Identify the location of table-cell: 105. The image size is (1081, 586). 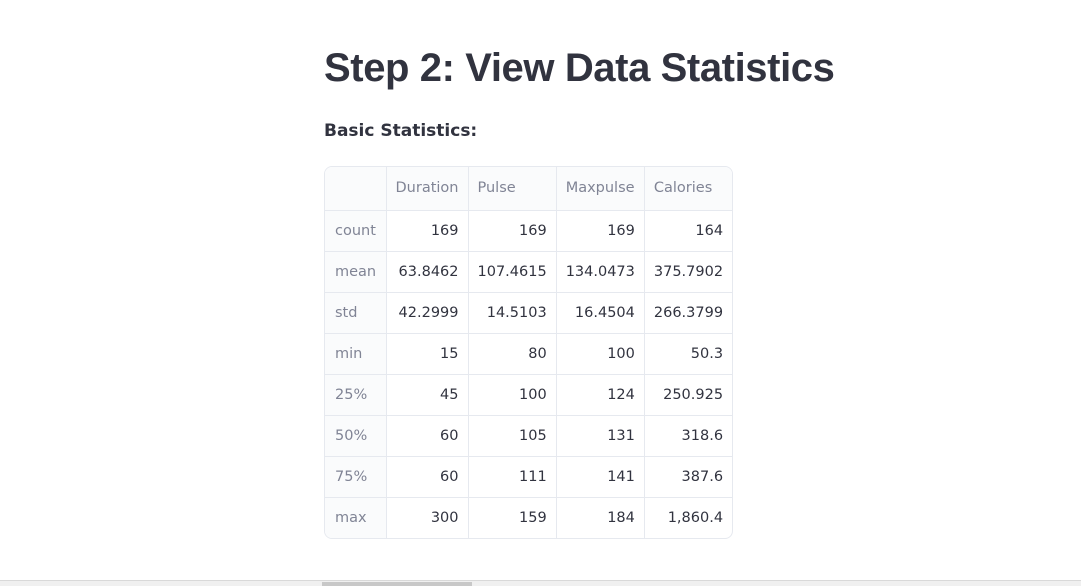
(512, 436).